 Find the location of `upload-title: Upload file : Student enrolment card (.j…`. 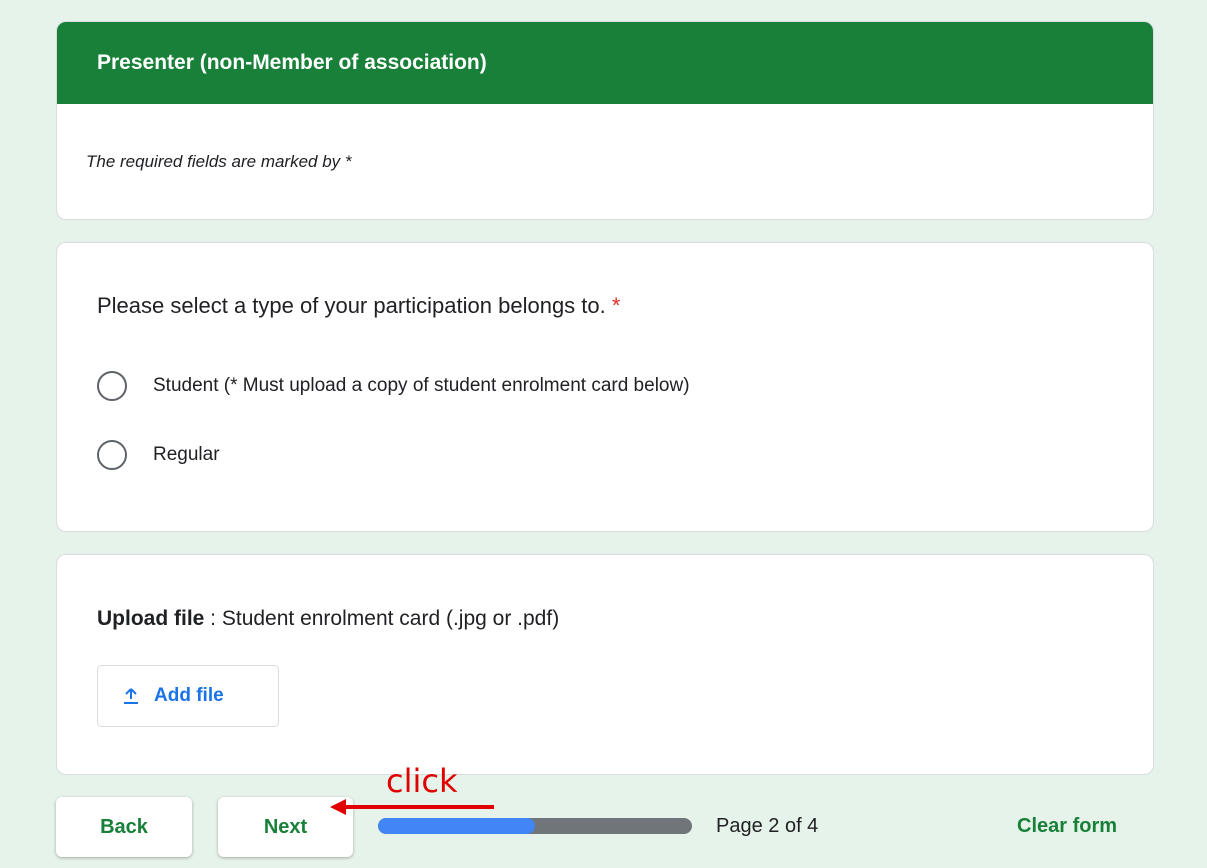

upload-title: Upload file : Student enrolment card (.j… is located at coordinates (328, 619).